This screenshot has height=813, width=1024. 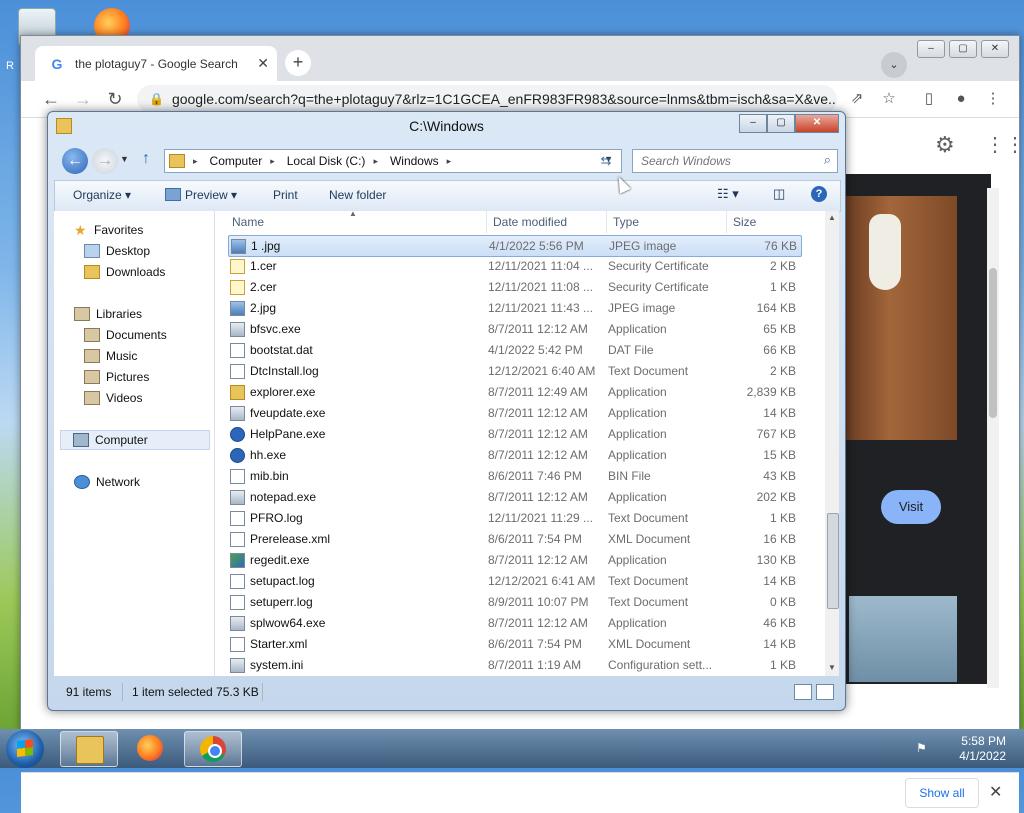 I want to click on search-icon: ⌕, so click(x=827, y=160).